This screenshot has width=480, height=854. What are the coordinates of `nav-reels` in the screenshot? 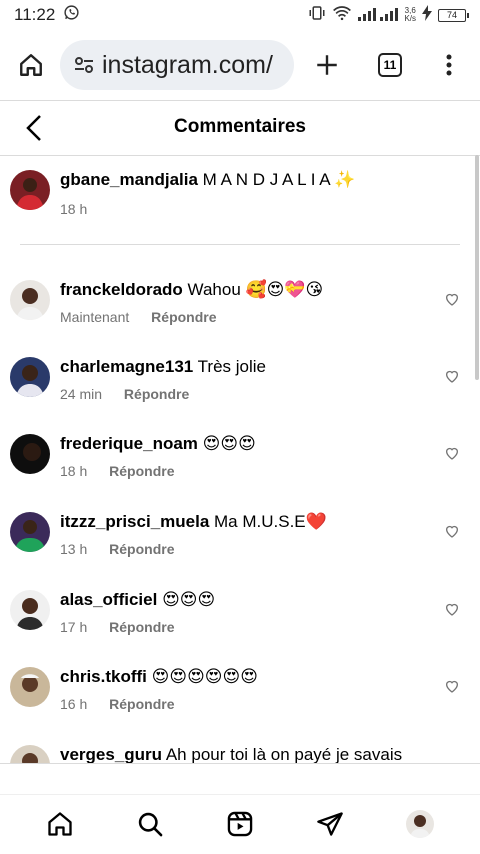 It's located at (240, 824).